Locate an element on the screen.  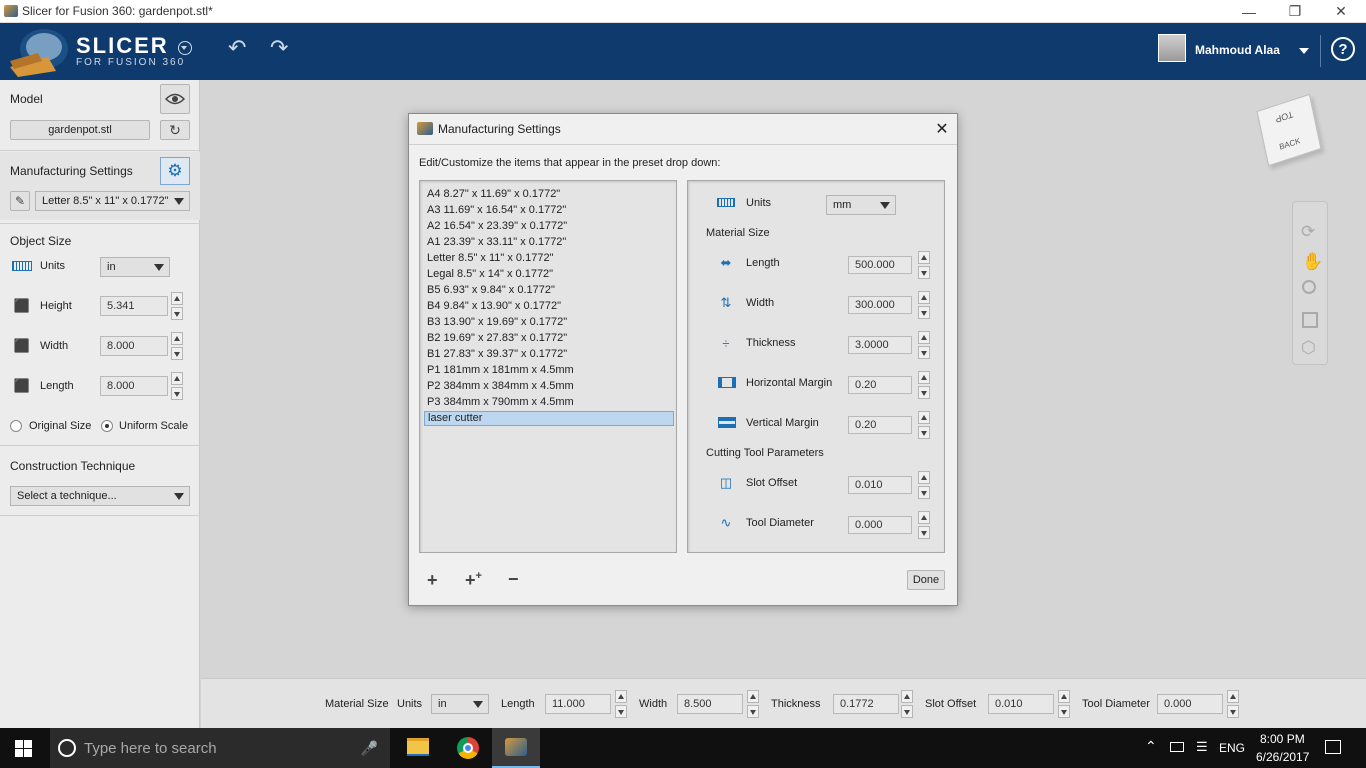
dlg-width-stepper is located at coordinates (924, 305).